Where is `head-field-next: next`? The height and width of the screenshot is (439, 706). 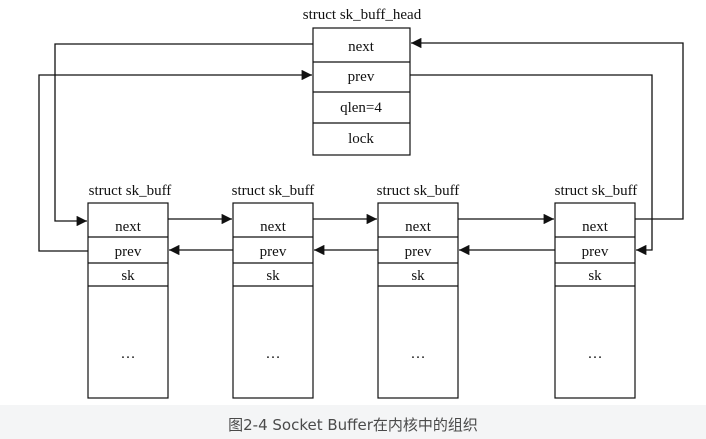 head-field-next: next is located at coordinates (361, 47).